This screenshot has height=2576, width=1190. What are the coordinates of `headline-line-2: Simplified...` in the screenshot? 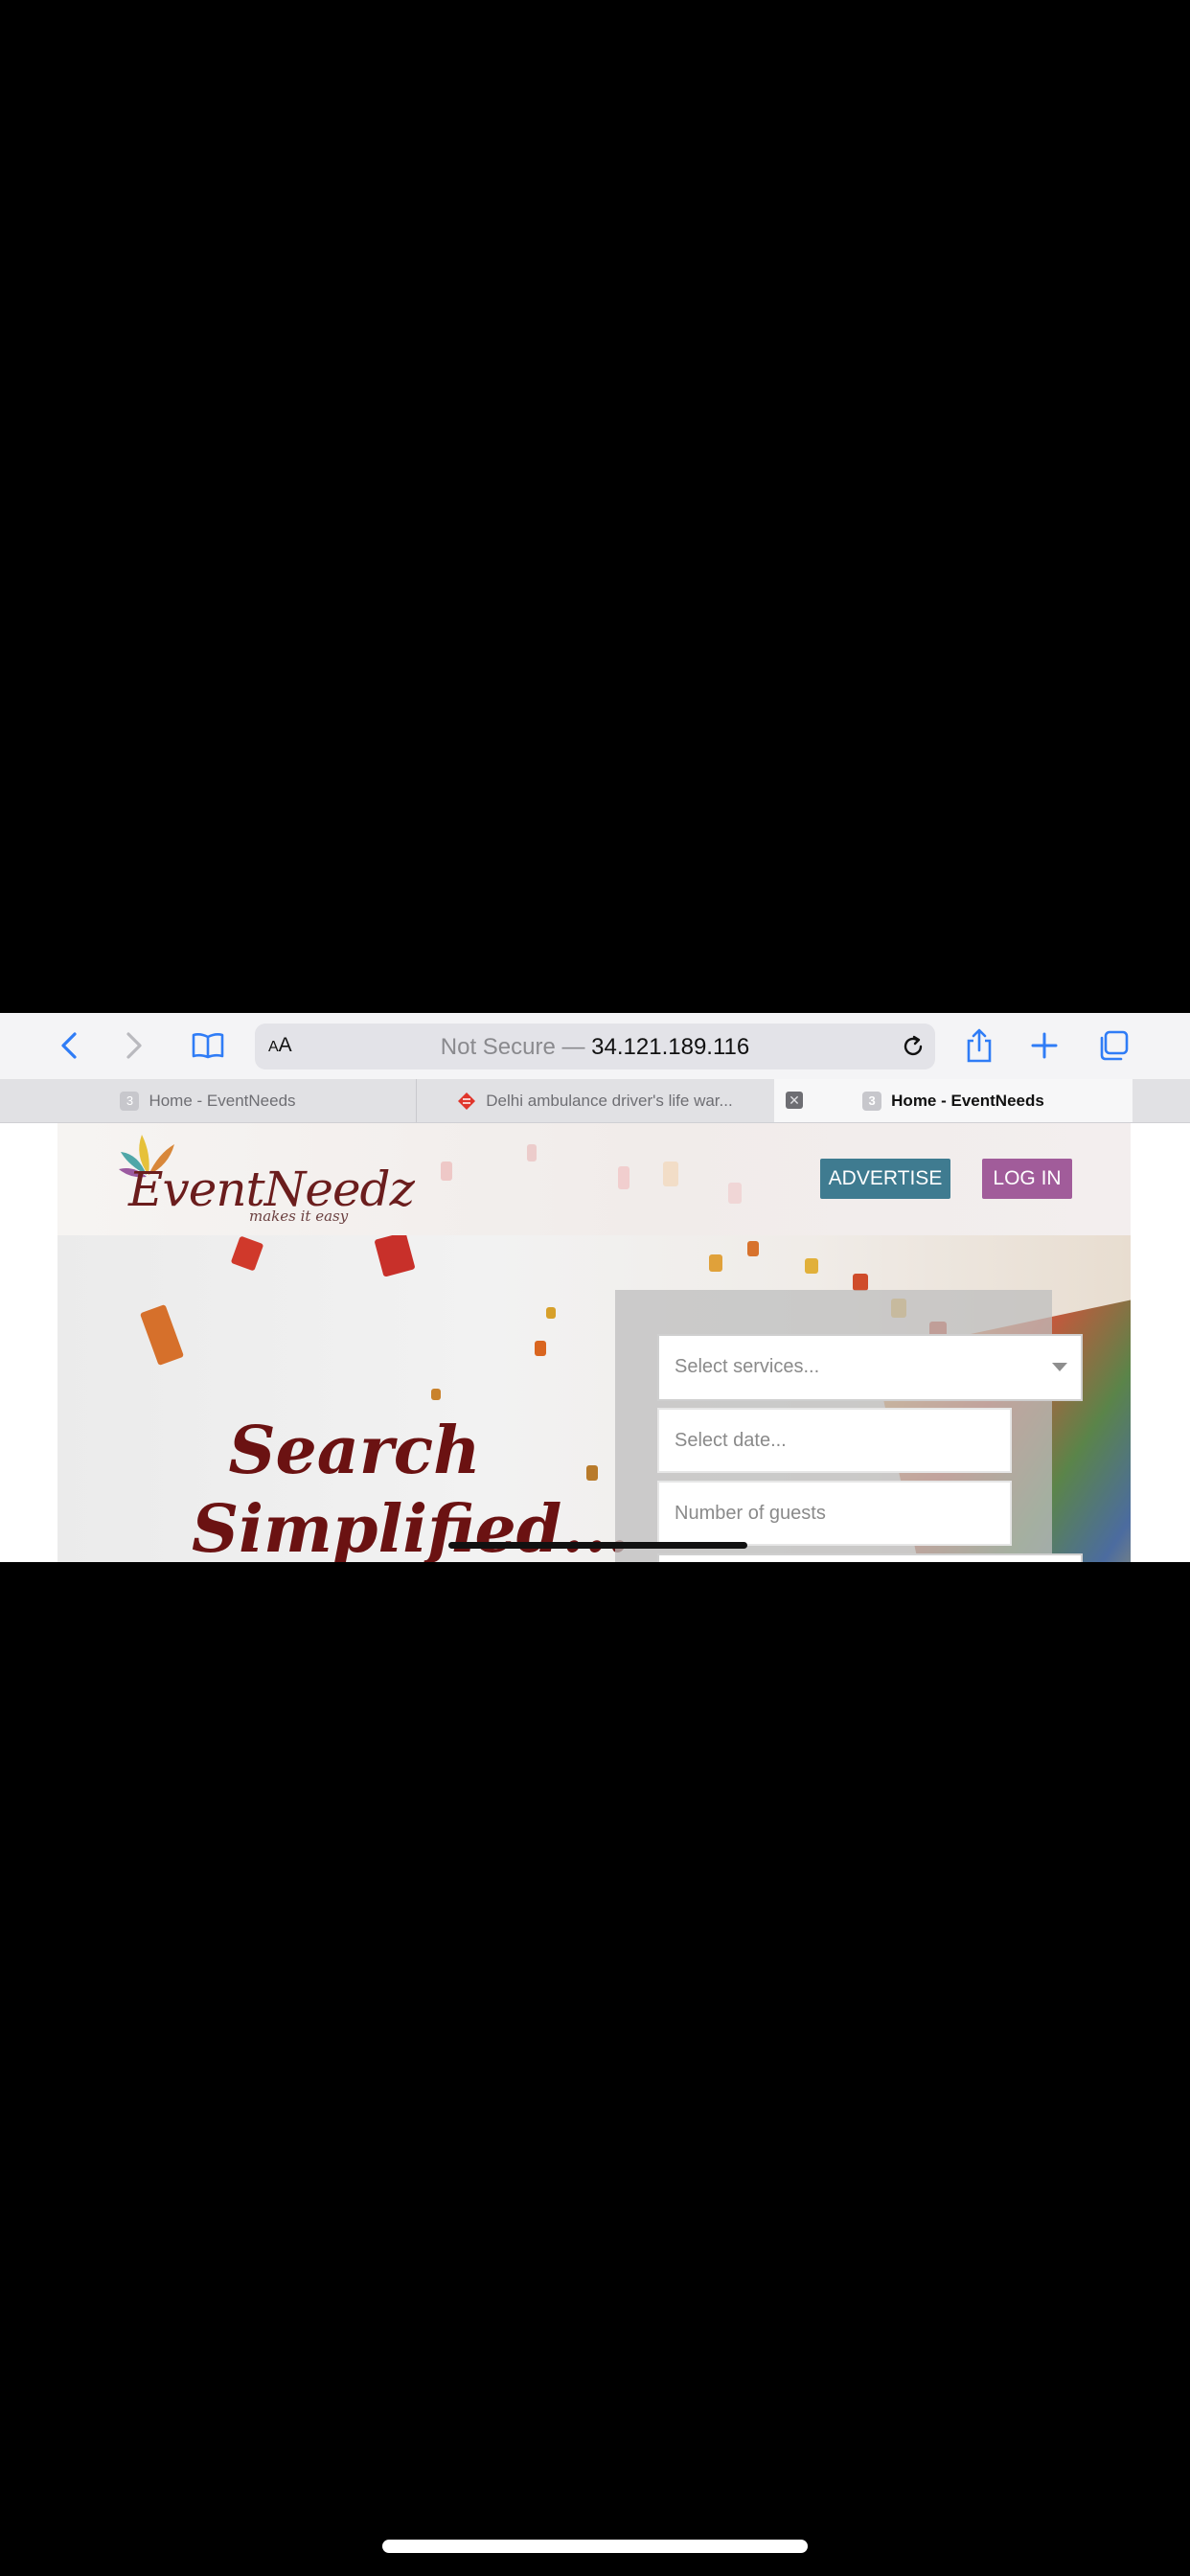 It's located at (411, 1526).